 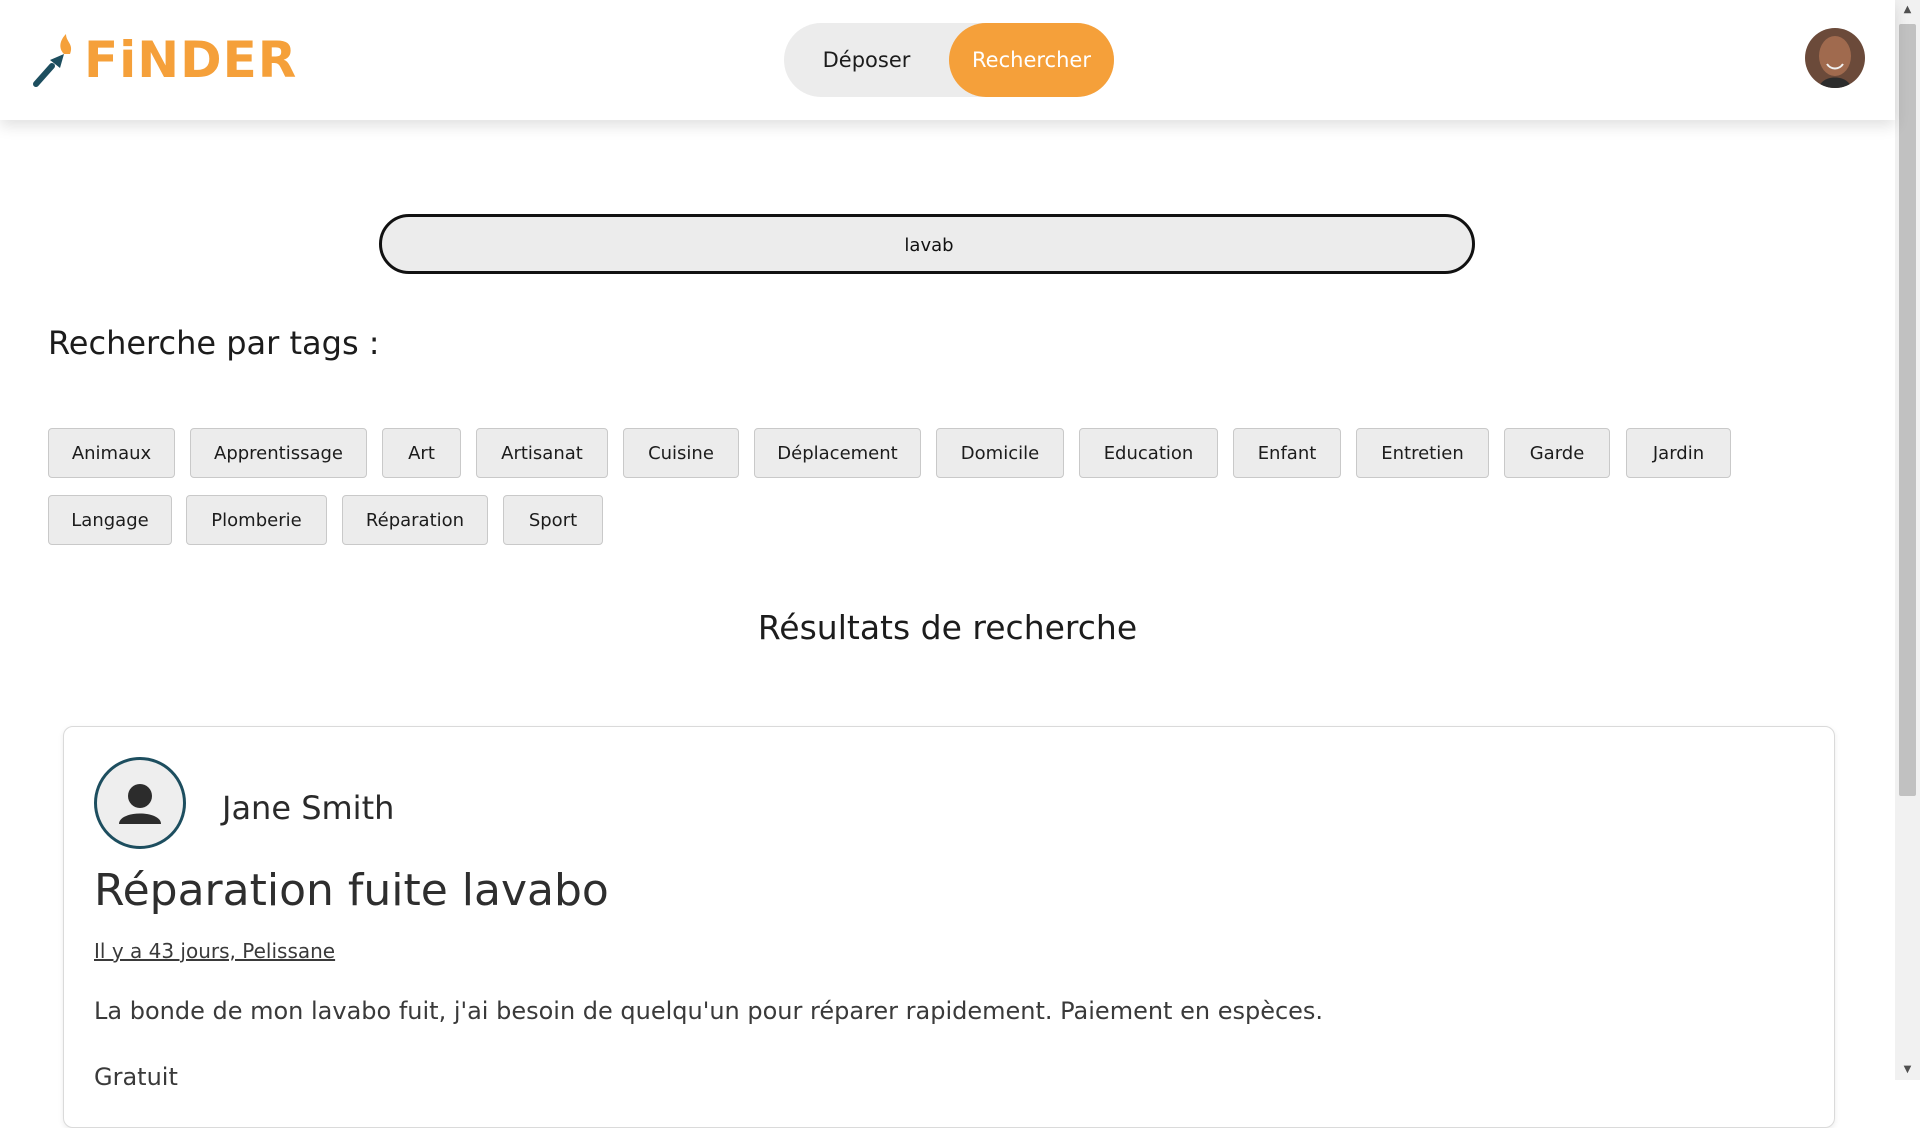 I want to click on profile-photo-icon, so click(x=1835, y=58).